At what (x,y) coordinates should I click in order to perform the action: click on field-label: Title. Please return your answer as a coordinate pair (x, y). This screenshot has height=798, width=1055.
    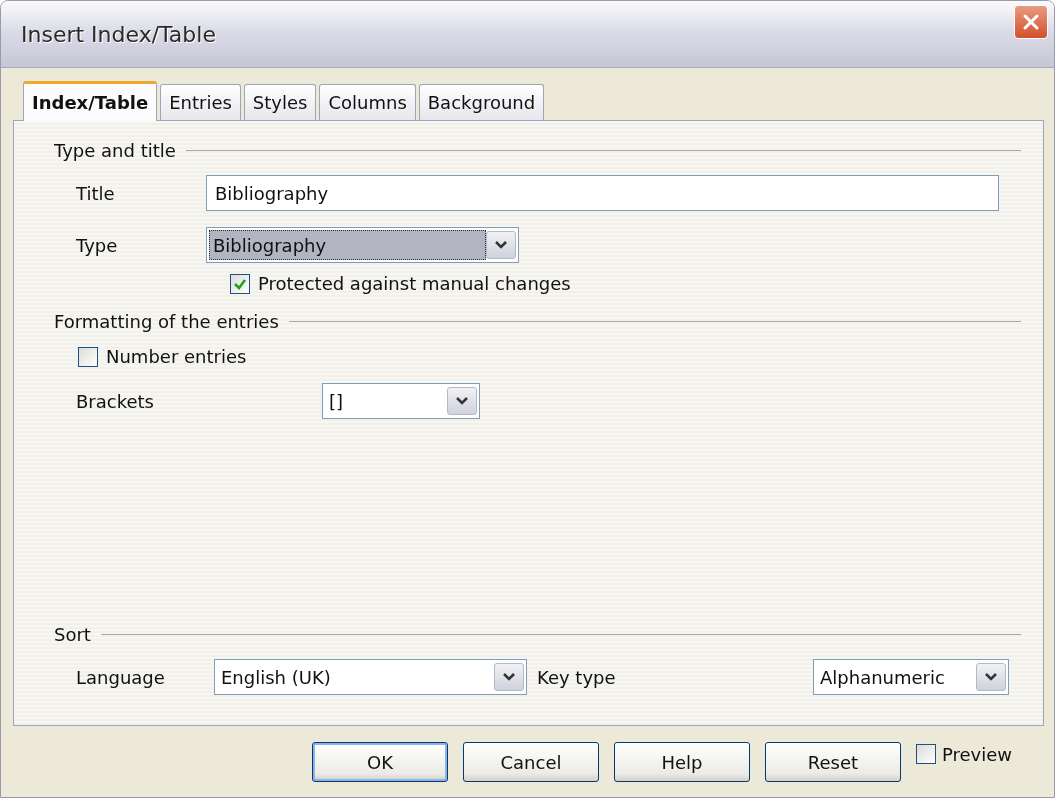
    Looking at the image, I should click on (96, 193).